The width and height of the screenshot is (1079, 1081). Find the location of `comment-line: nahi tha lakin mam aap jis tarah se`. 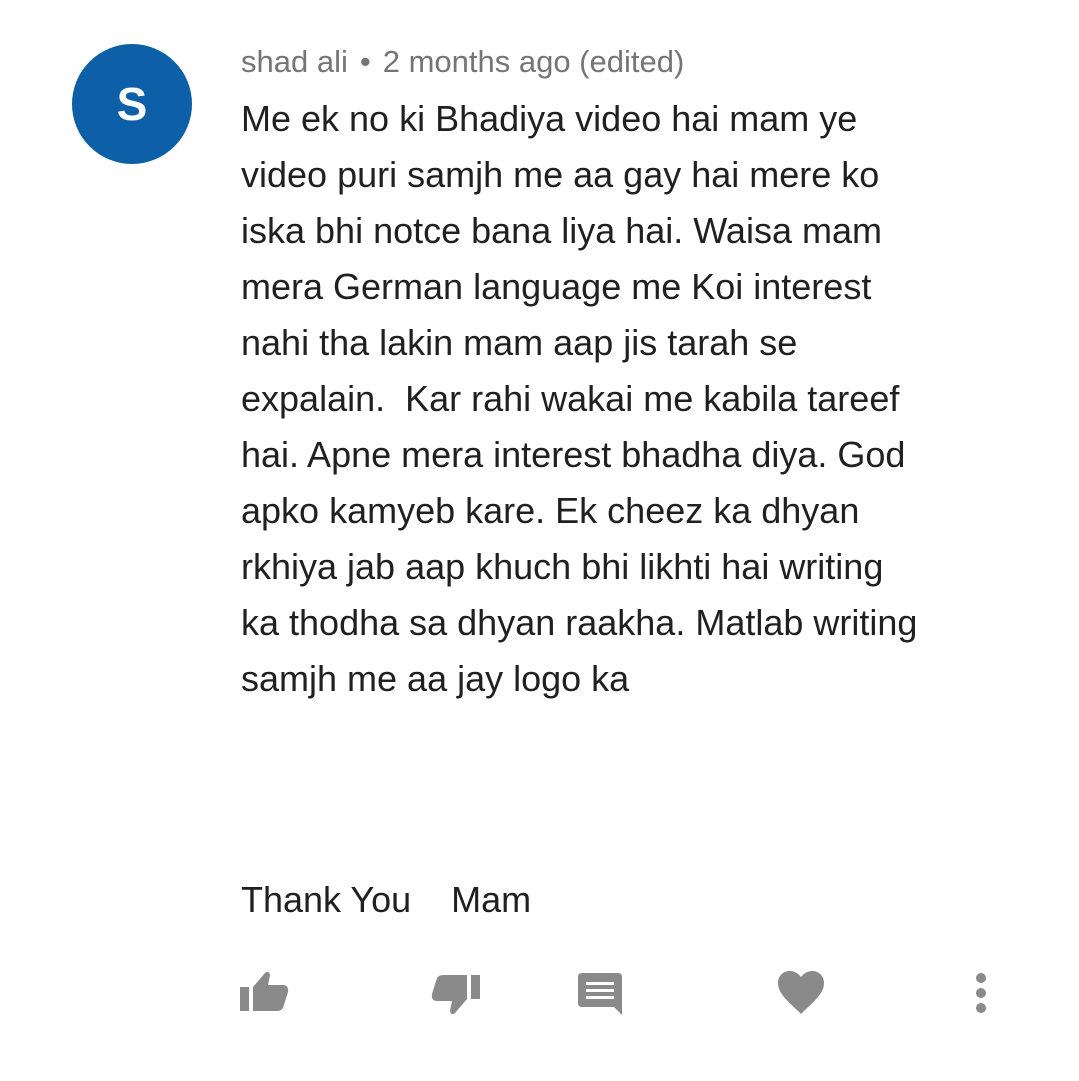

comment-line: nahi tha lakin mam aap jis tarah se is located at coordinates (519, 342).